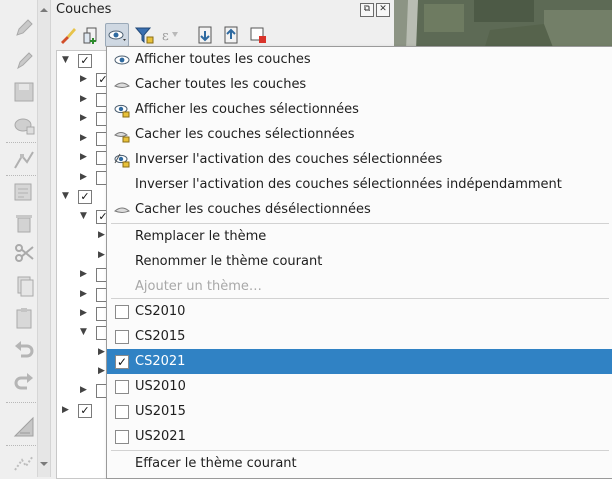 This screenshot has height=479, width=612. Describe the element at coordinates (25, 238) in the screenshot. I see `digitizing-toolbar` at that location.